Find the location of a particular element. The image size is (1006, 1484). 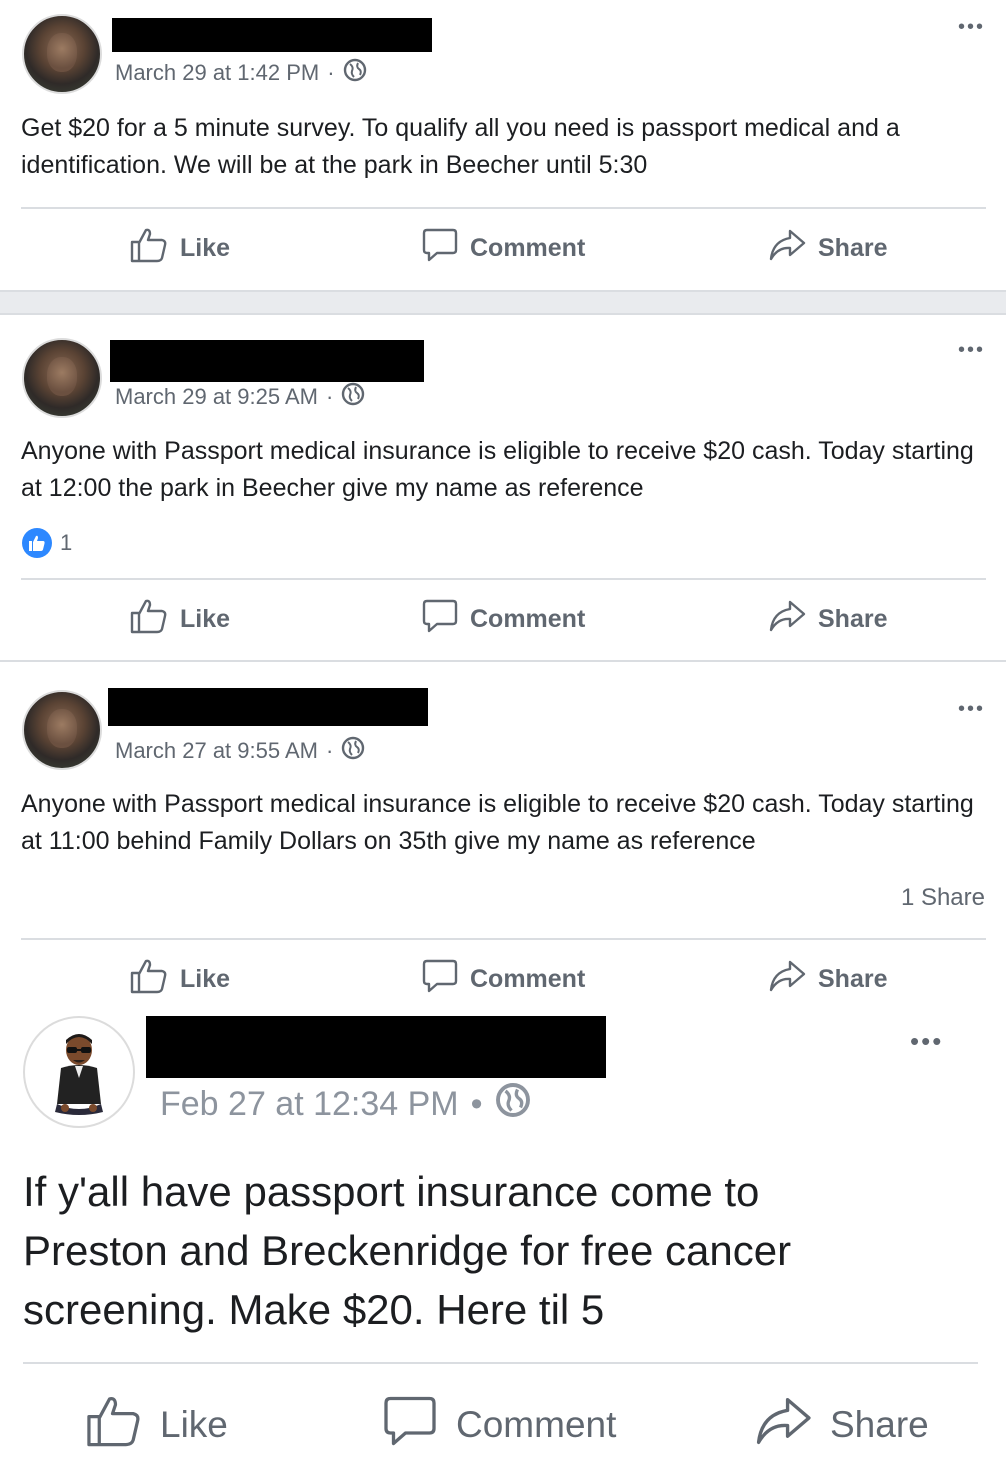

reaction-summary: 1 is located at coordinates (47, 543).